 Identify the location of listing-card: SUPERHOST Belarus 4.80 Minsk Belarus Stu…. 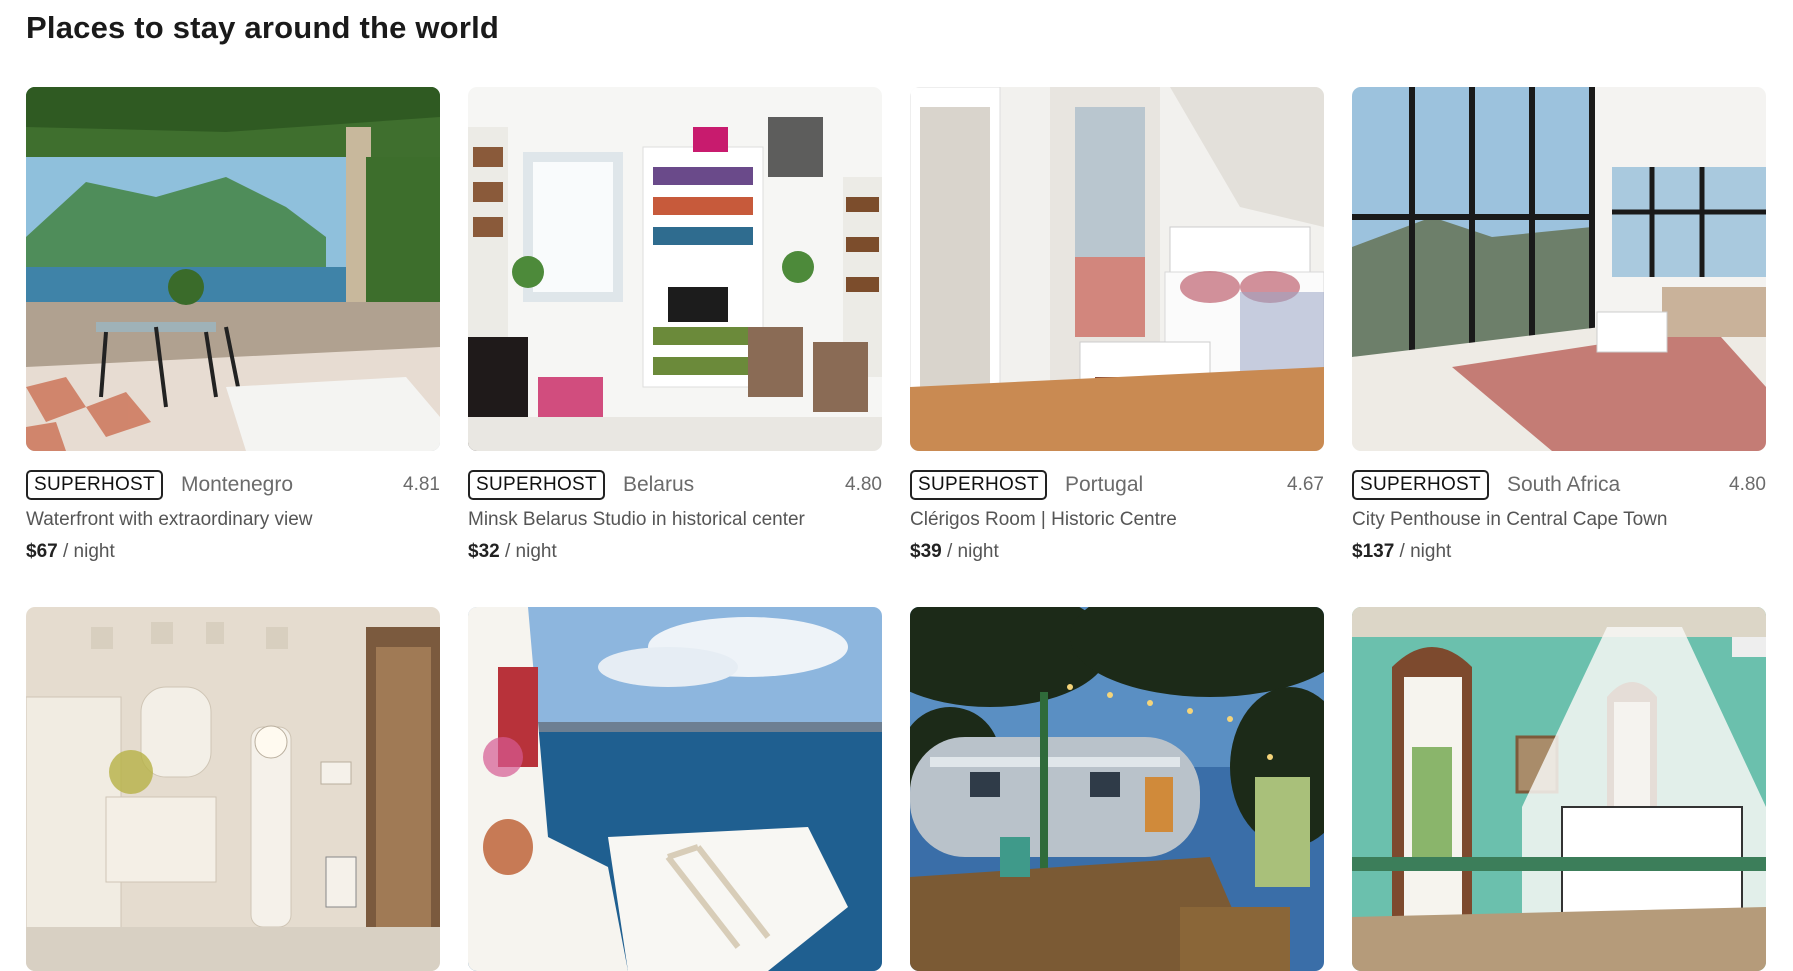
(675, 325).